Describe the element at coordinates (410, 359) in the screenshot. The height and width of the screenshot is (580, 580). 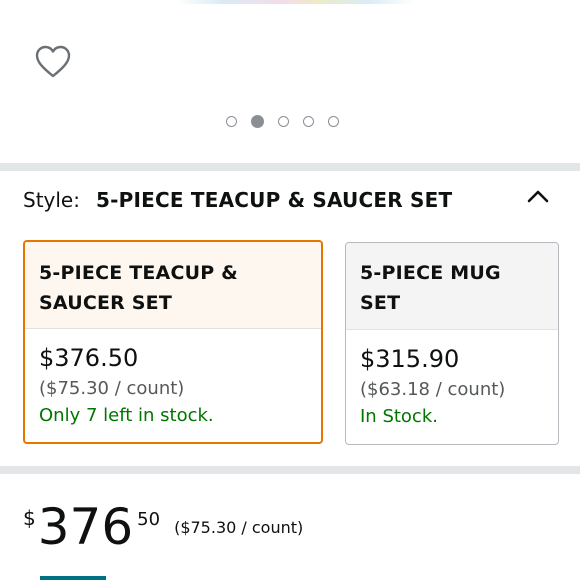
I see `option-price: $315.90` at that location.